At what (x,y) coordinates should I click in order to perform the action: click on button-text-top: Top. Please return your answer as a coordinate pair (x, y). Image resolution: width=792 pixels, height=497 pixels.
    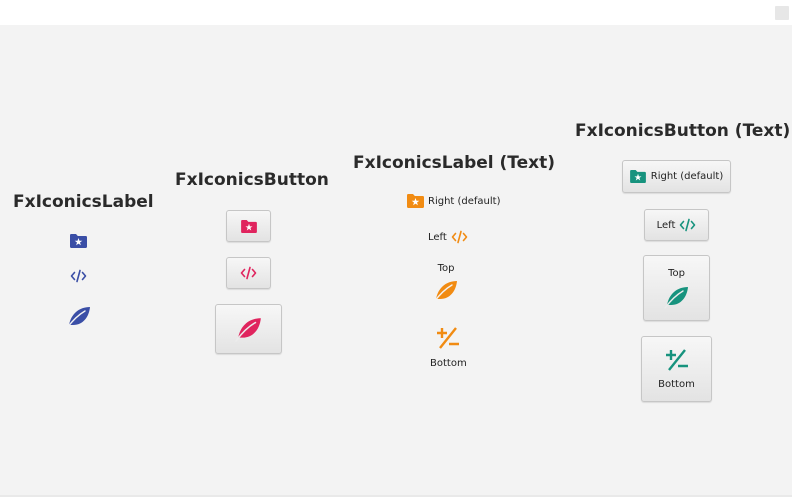
    Looking at the image, I should click on (676, 273).